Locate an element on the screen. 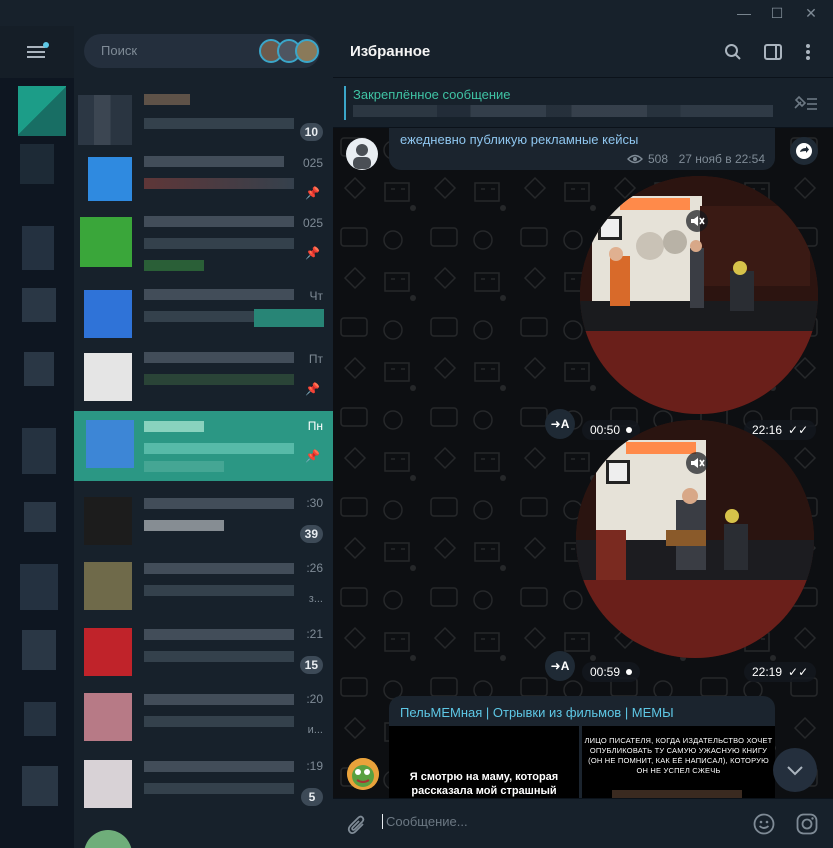 The image size is (833, 848). forward-button is located at coordinates (804, 151).